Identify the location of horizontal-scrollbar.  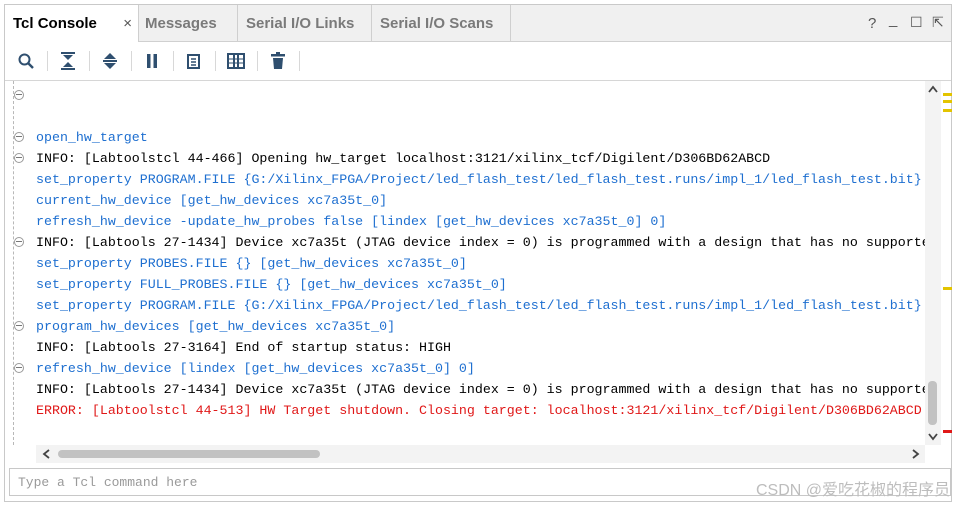
(480, 454).